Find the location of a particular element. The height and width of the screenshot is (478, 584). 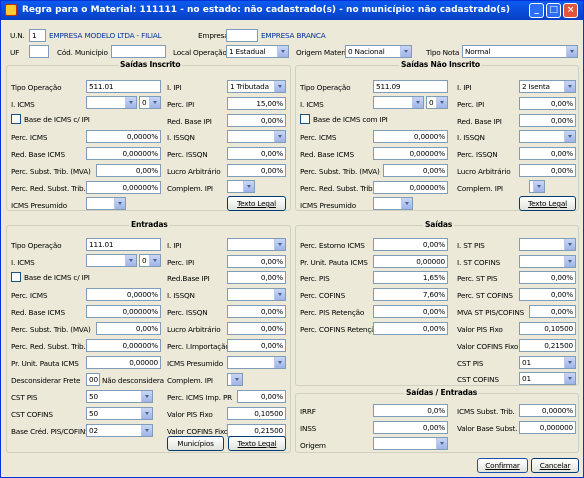

ent-red-base-icms-input: 0,00000% is located at coordinates (123, 311).